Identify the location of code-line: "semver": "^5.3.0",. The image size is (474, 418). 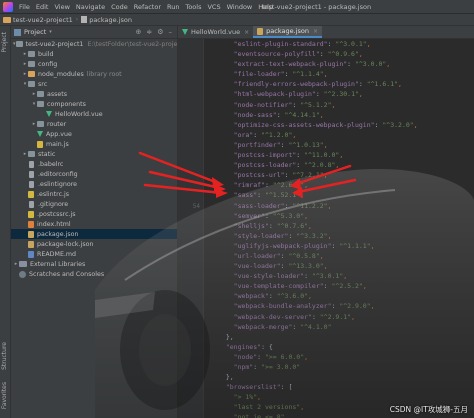
(271, 215).